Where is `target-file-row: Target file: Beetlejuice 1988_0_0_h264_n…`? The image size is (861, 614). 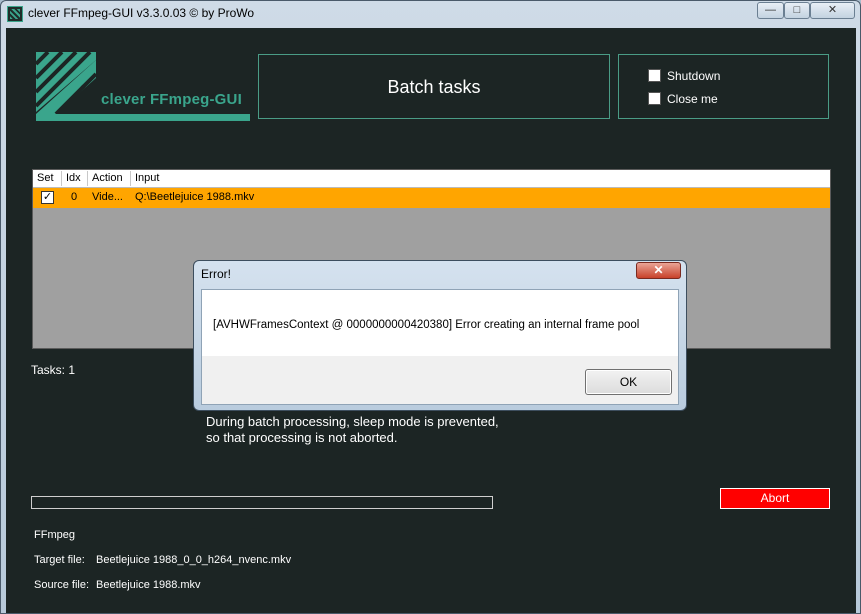 target-file-row: Target file: Beetlejuice 1988_0_0_h264_n… is located at coordinates (162, 560).